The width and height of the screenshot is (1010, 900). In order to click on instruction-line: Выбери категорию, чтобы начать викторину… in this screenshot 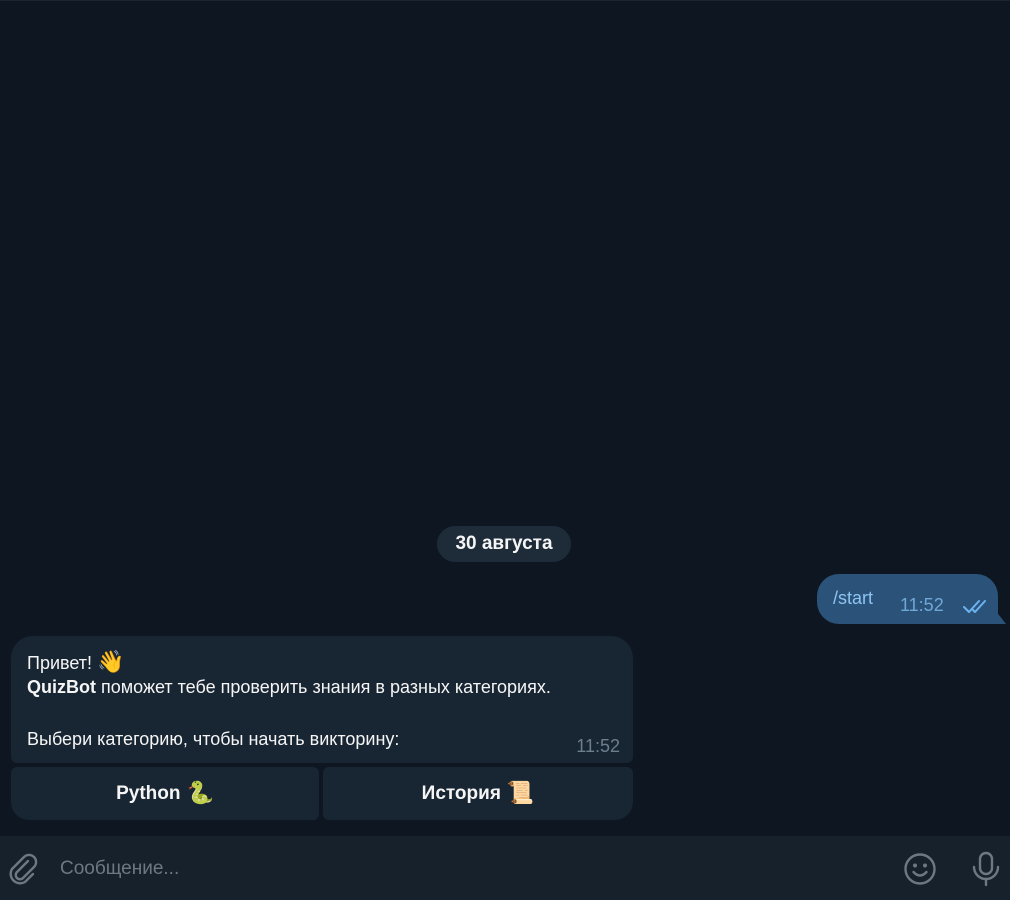, I will do `click(213, 739)`.